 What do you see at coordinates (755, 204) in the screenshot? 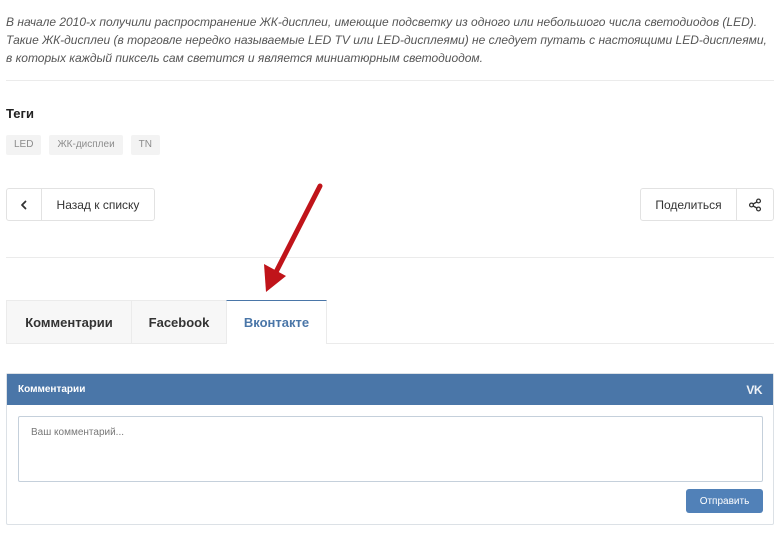
I see `share-icon` at bounding box center [755, 204].